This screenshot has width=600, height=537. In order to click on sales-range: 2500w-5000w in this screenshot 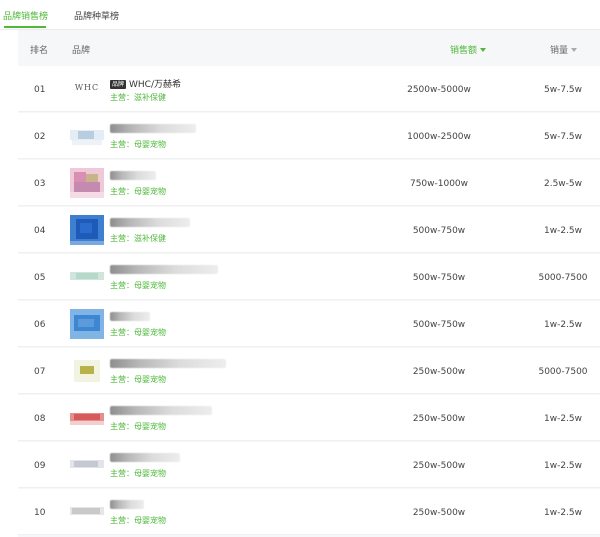, I will do `click(439, 90)`.